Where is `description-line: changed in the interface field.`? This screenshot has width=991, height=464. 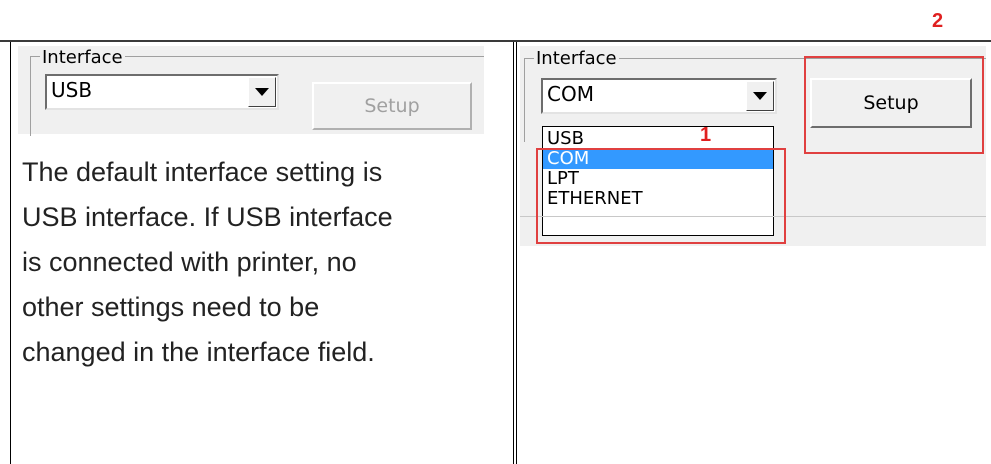 description-line: changed in the interface field. is located at coordinates (198, 352).